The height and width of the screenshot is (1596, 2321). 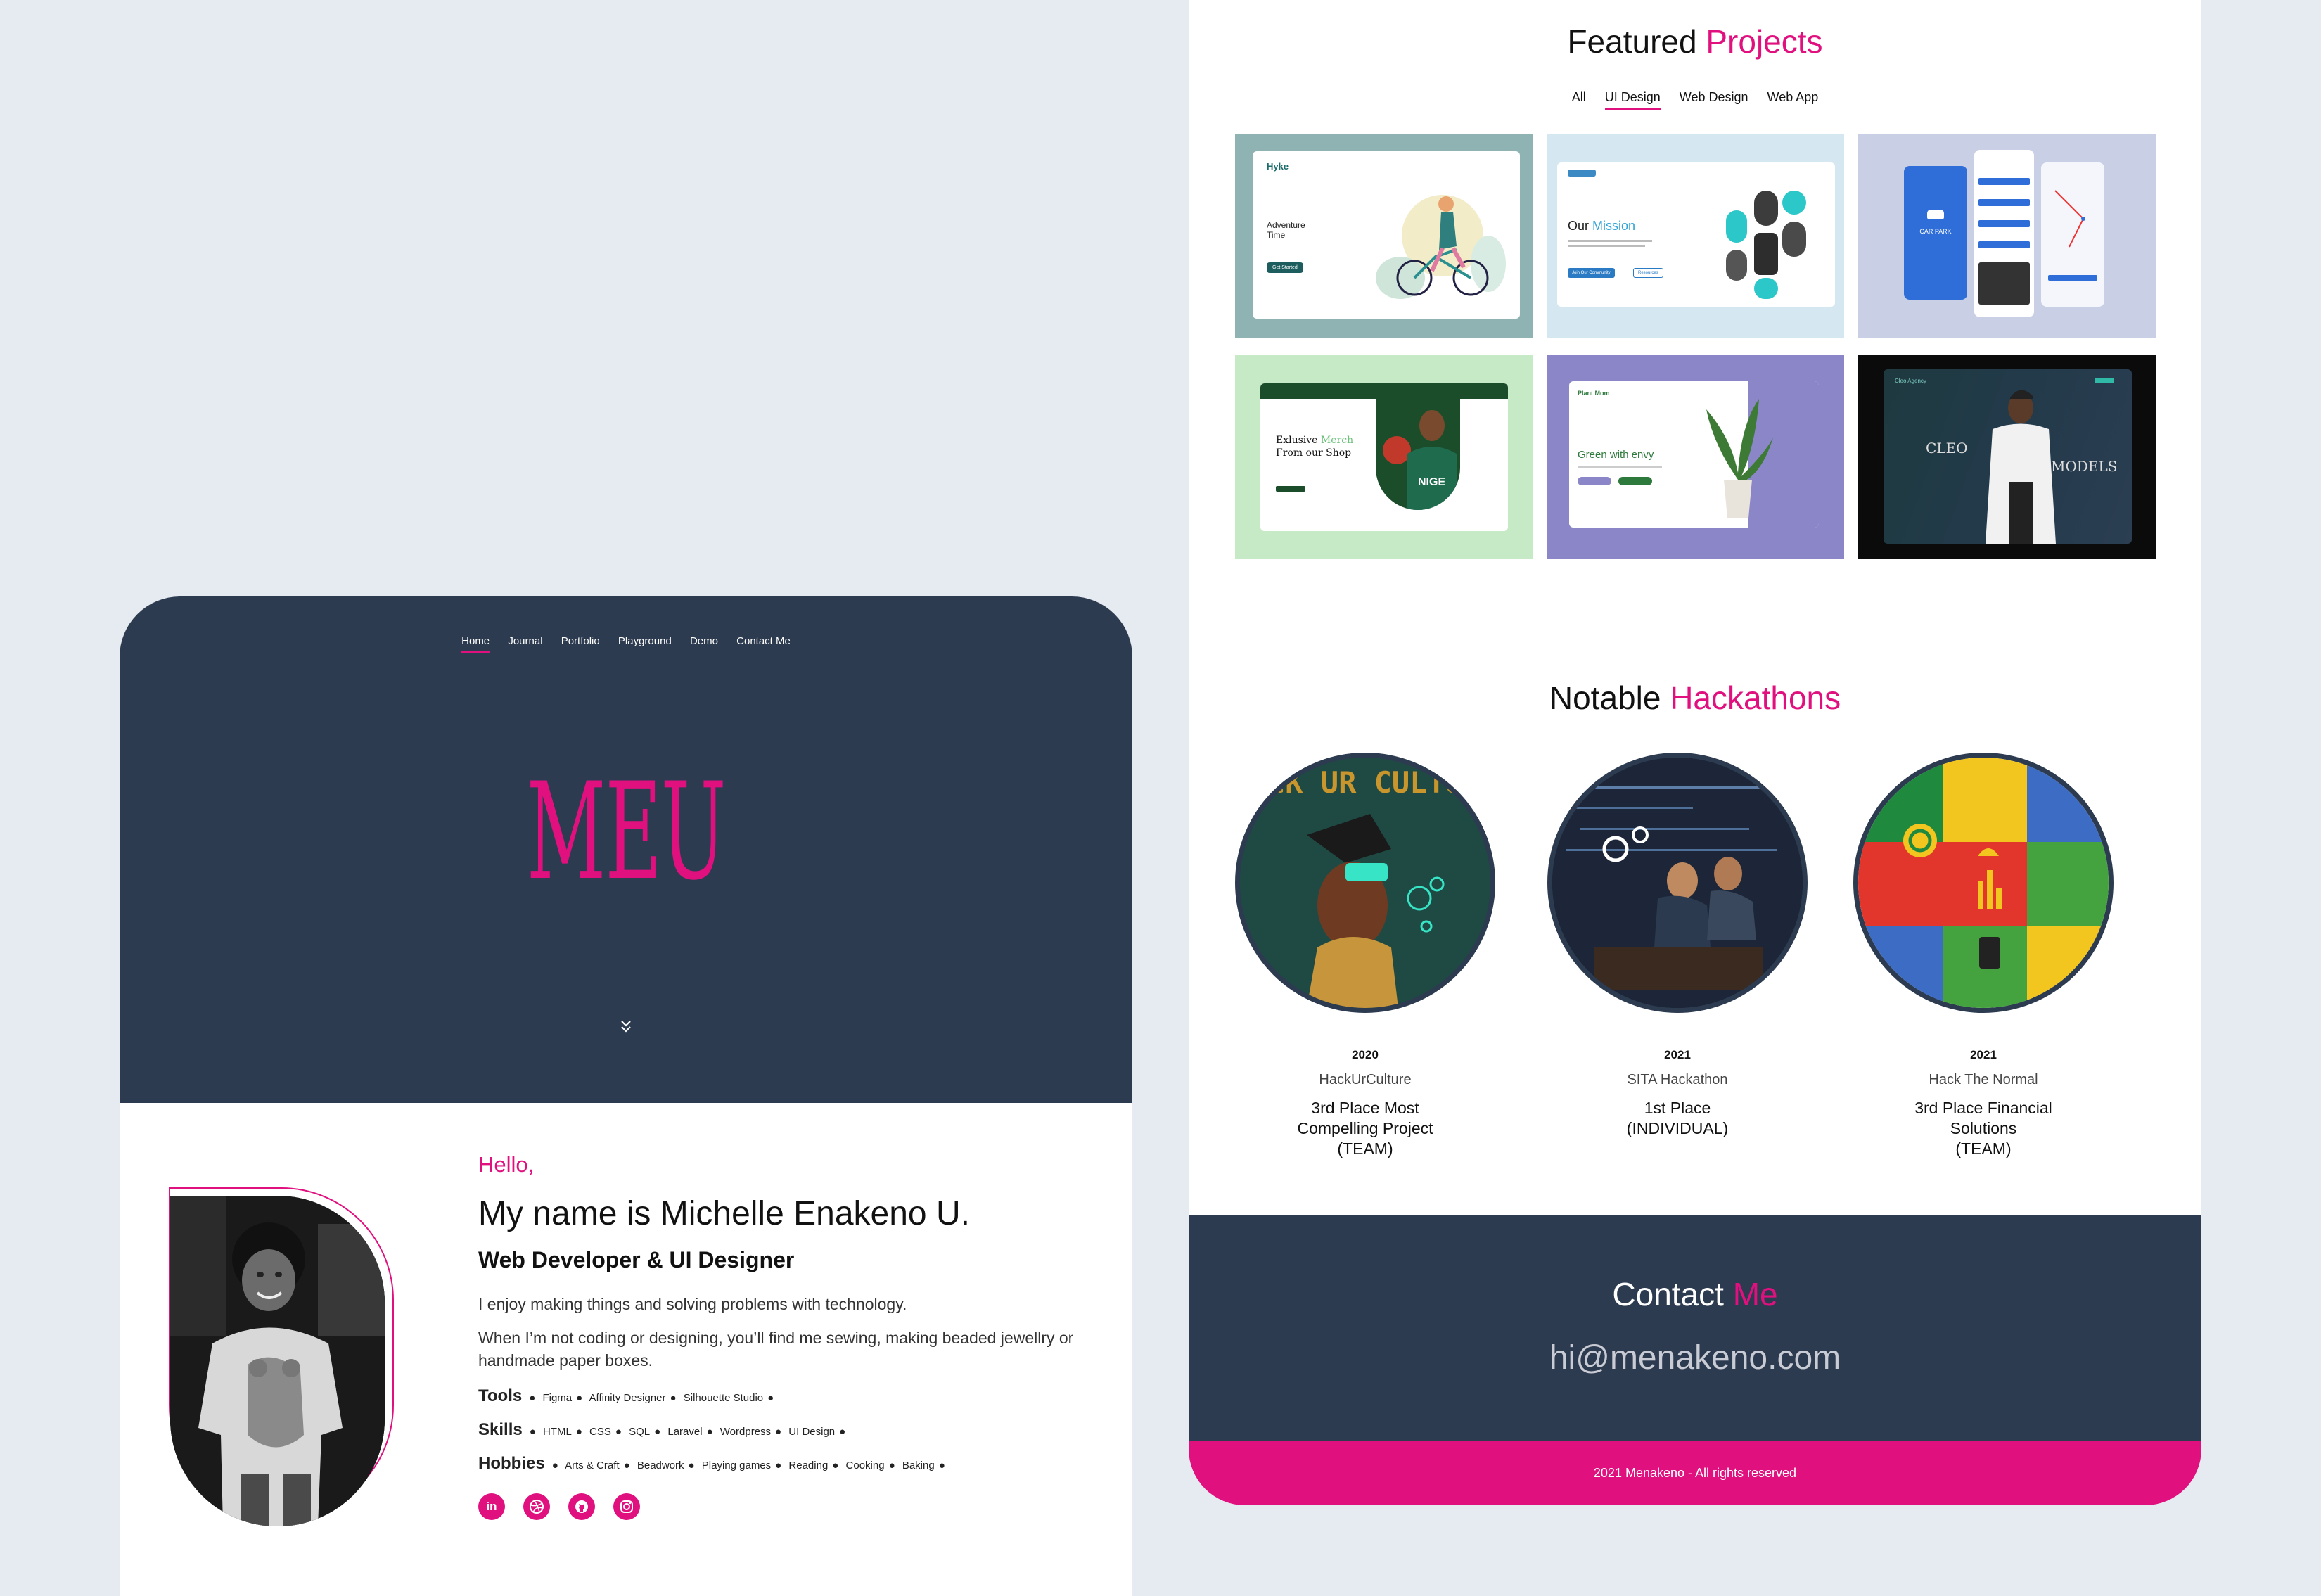 What do you see at coordinates (1441, 247) in the screenshot?
I see `cyclist-illustration` at bounding box center [1441, 247].